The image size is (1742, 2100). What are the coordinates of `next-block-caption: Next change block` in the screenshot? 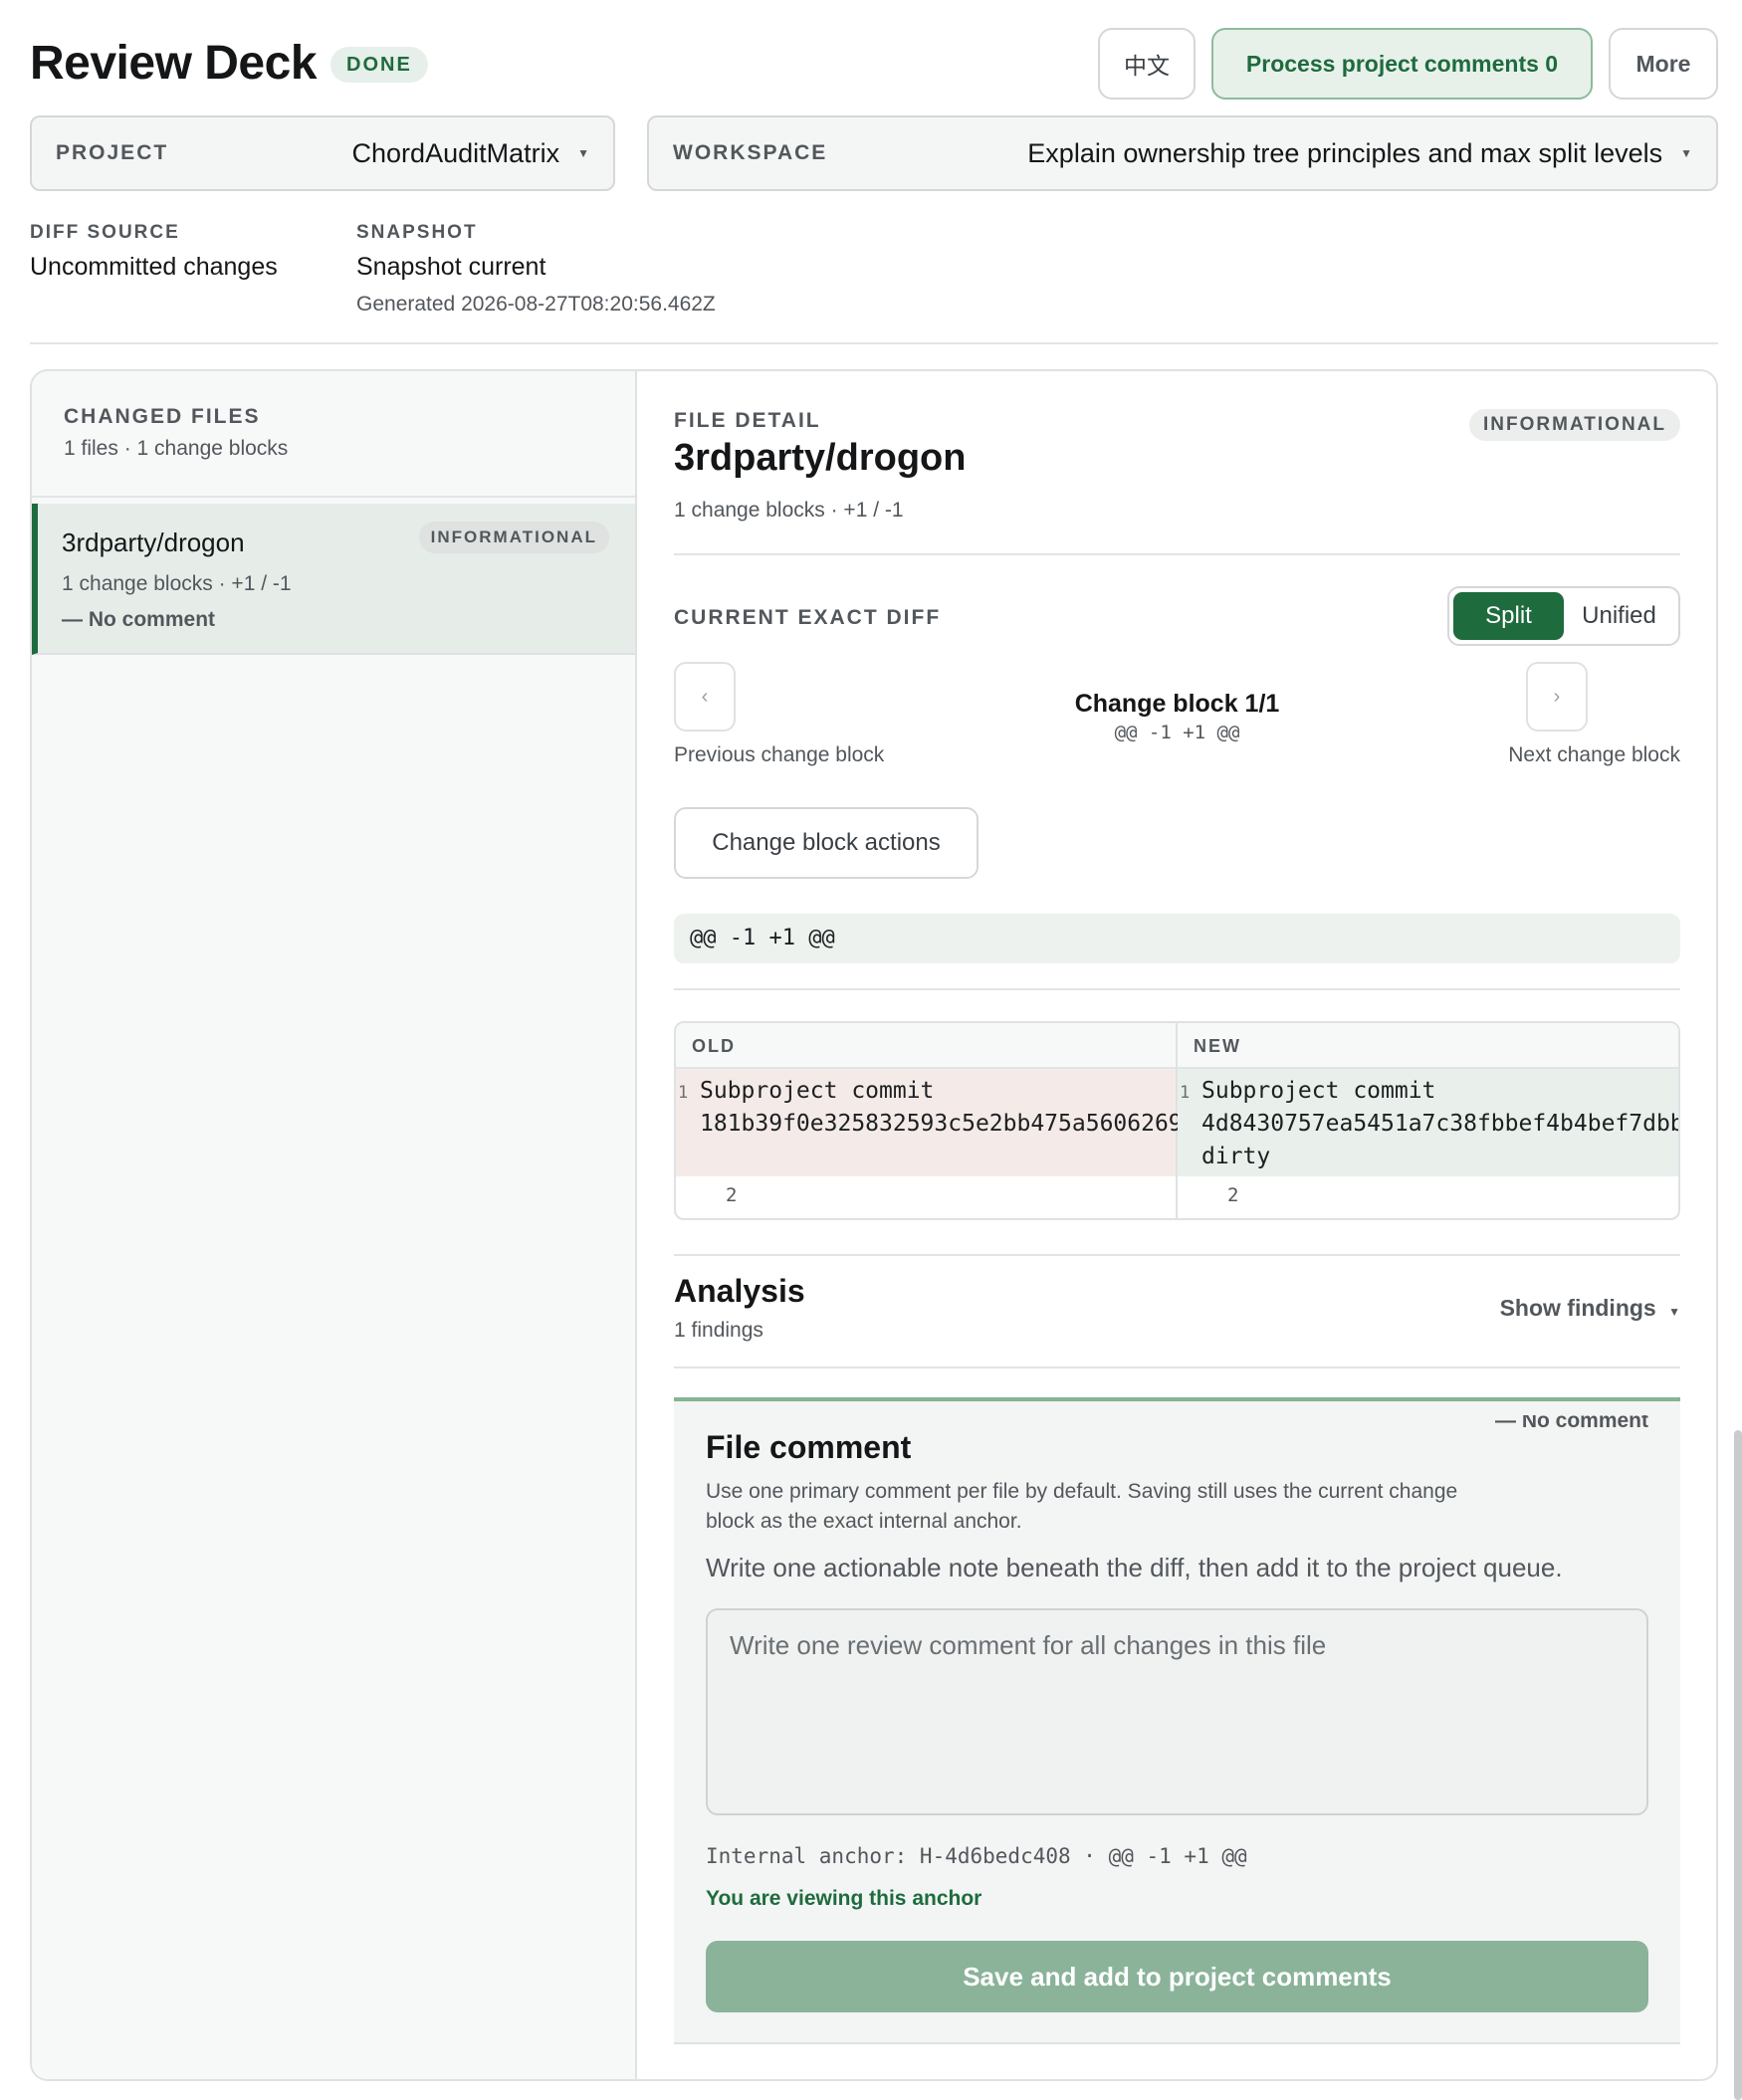 It's located at (1594, 754).